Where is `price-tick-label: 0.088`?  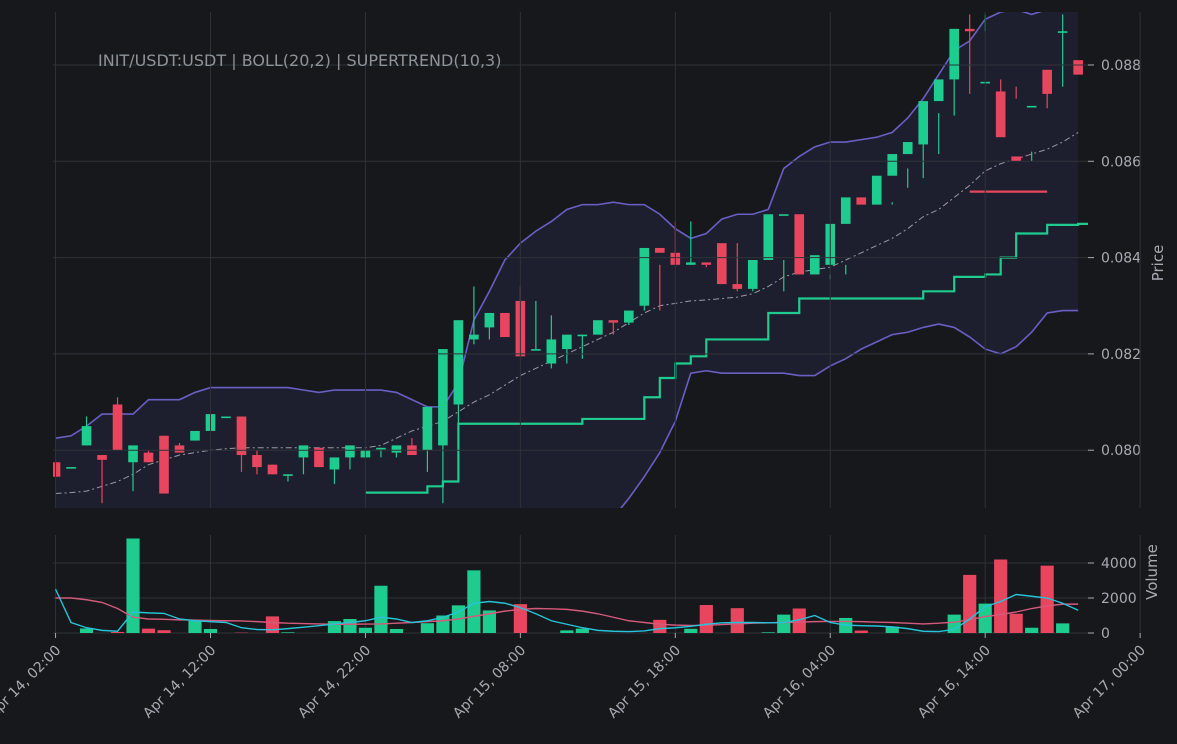
price-tick-label: 0.088 is located at coordinates (1121, 66).